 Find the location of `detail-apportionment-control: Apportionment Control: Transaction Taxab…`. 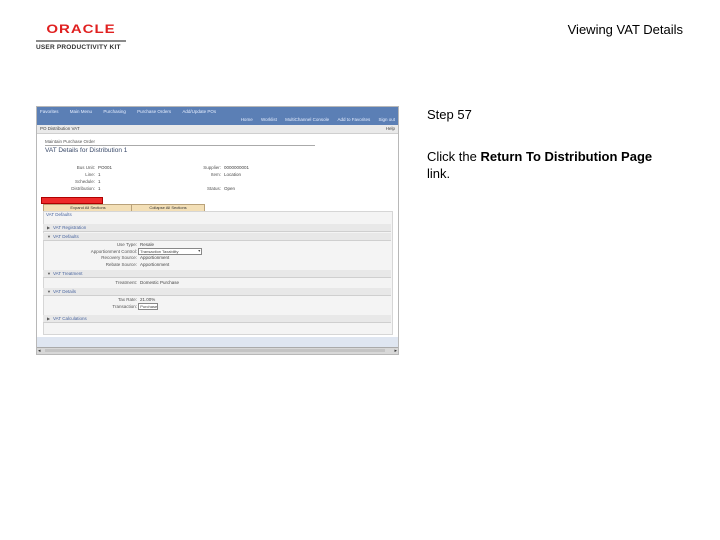

detail-apportionment-control: Apportionment Control: Transaction Taxab… is located at coordinates (135, 251).